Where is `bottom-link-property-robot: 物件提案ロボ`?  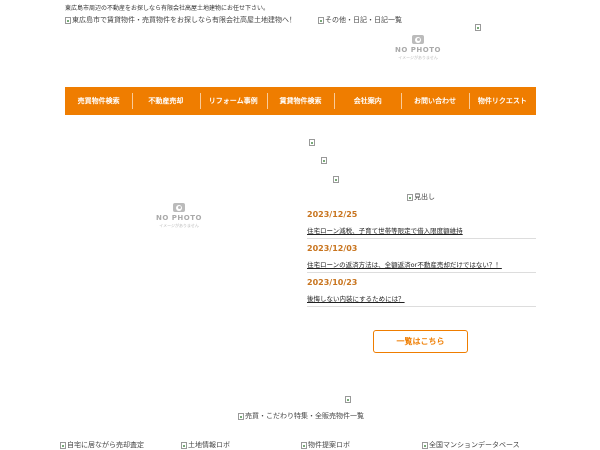
bottom-link-property-robot: 物件提案ロボ is located at coordinates (325, 445).